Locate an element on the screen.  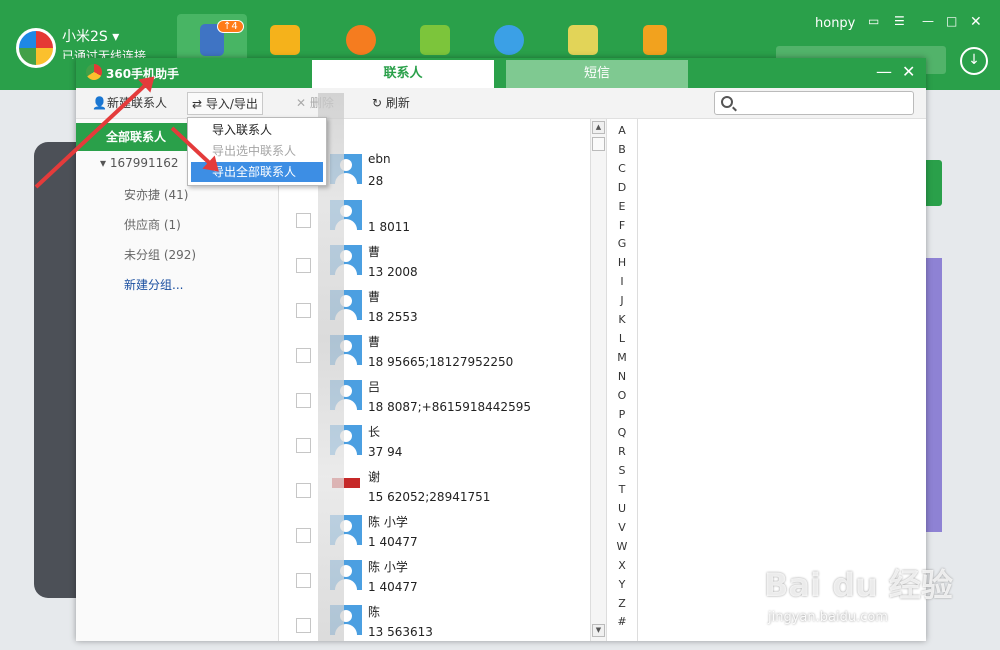
sidebar-item-group: 未分组 (292) is located at coordinates (160, 254).